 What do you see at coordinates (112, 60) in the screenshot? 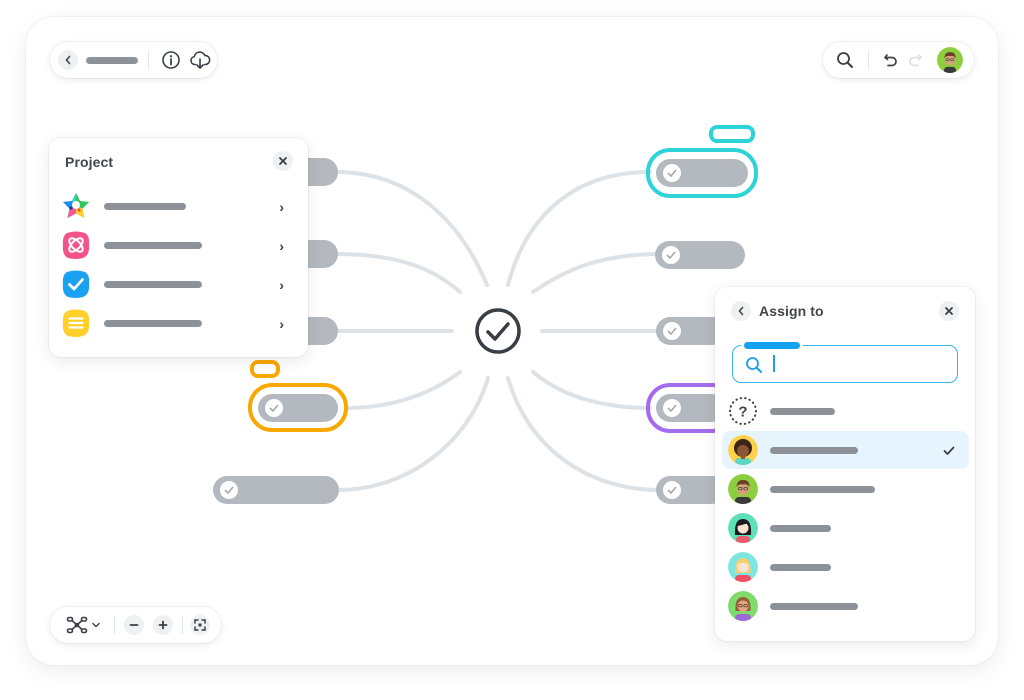
I see `document-title` at bounding box center [112, 60].